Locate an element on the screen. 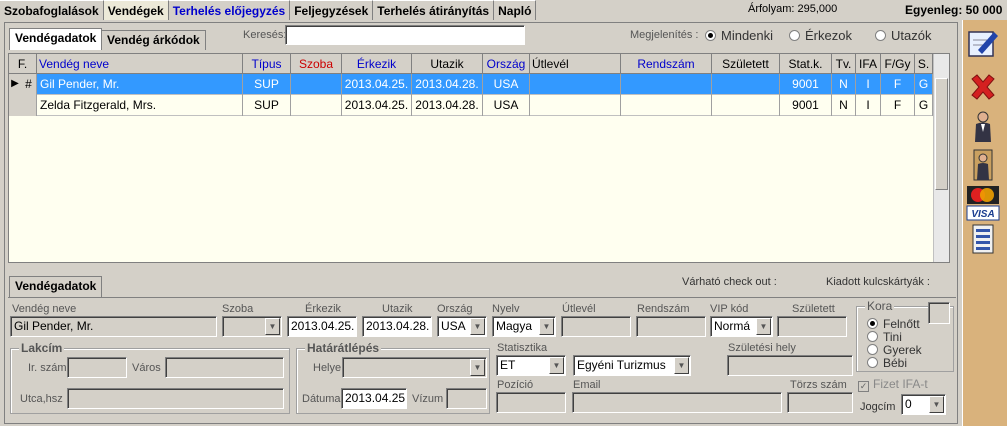 Image resolution: width=1007 pixels, height=426 pixels. col-header-room: Szoba is located at coordinates (316, 64).